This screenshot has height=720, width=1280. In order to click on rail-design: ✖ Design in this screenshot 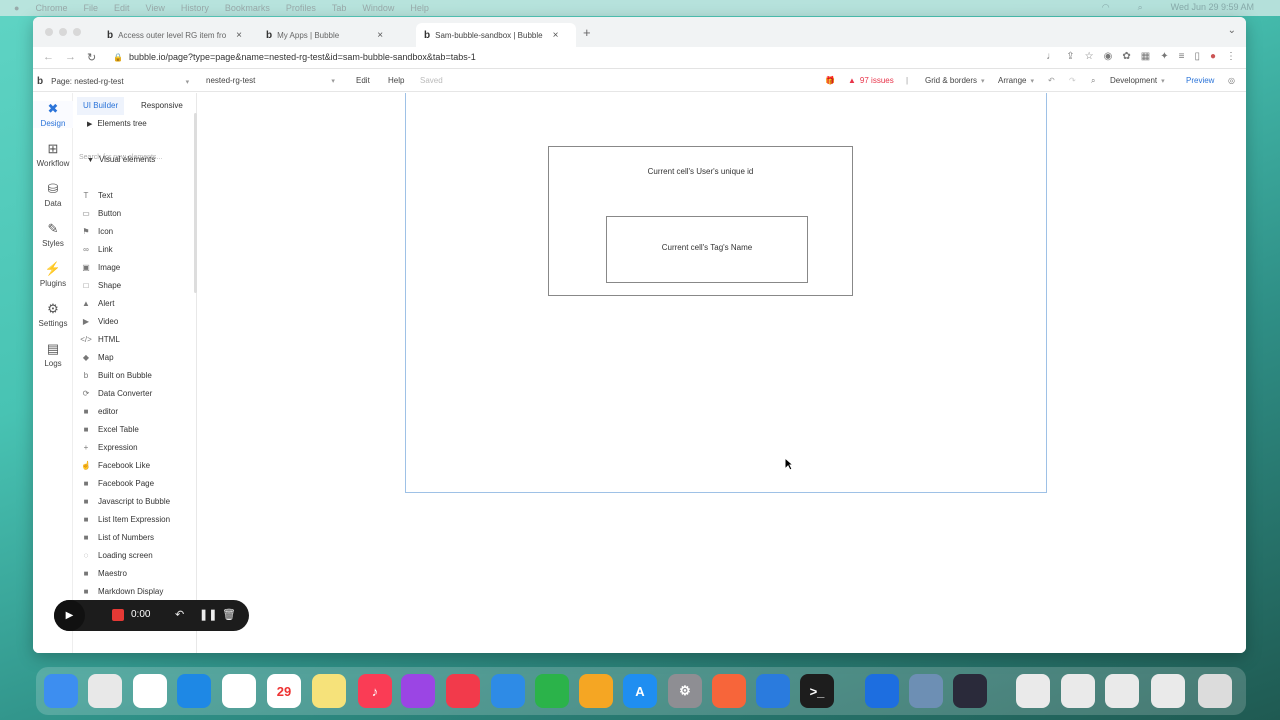, I will do `click(53, 114)`.